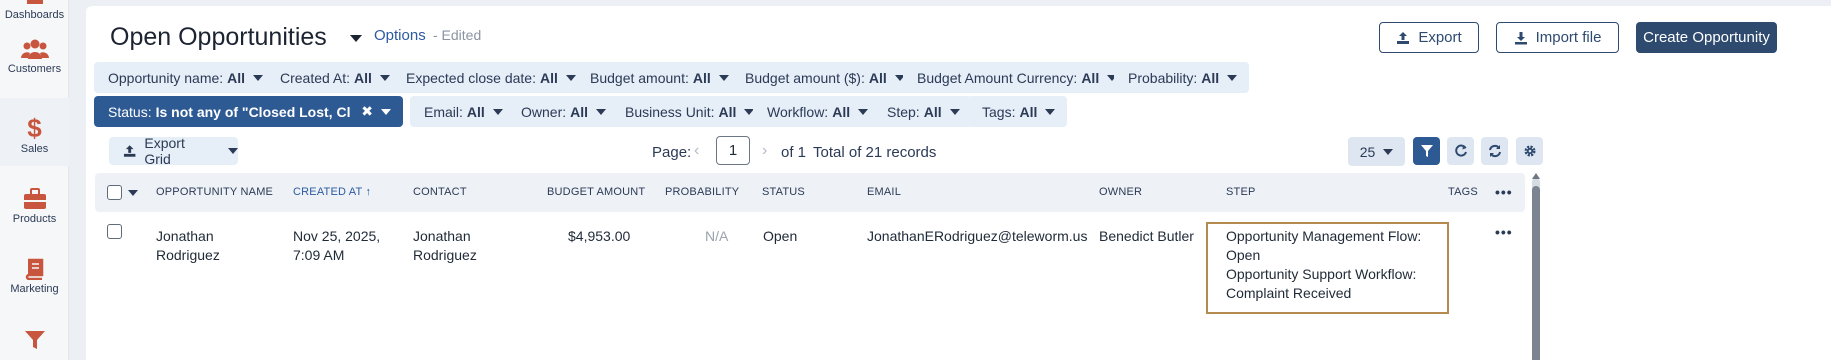 The width and height of the screenshot is (1831, 360). I want to click on column-budget-amount: BUDGET AMOUNT, so click(596, 192).